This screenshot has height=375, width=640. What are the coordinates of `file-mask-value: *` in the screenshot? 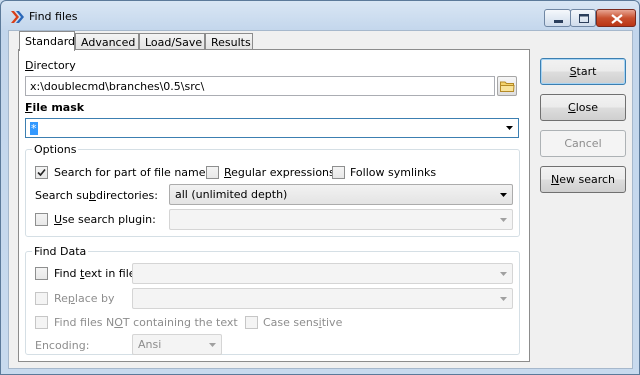 It's located at (34, 128).